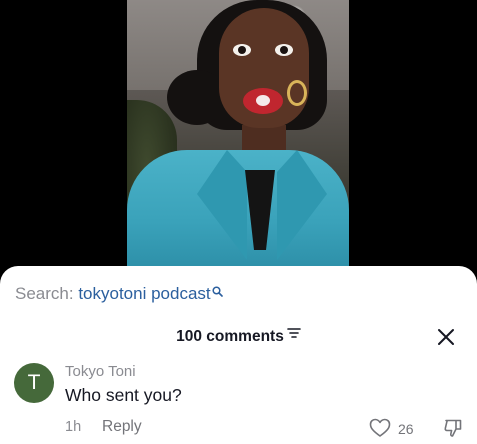 The image size is (477, 444). I want to click on search-icon, so click(217, 292).